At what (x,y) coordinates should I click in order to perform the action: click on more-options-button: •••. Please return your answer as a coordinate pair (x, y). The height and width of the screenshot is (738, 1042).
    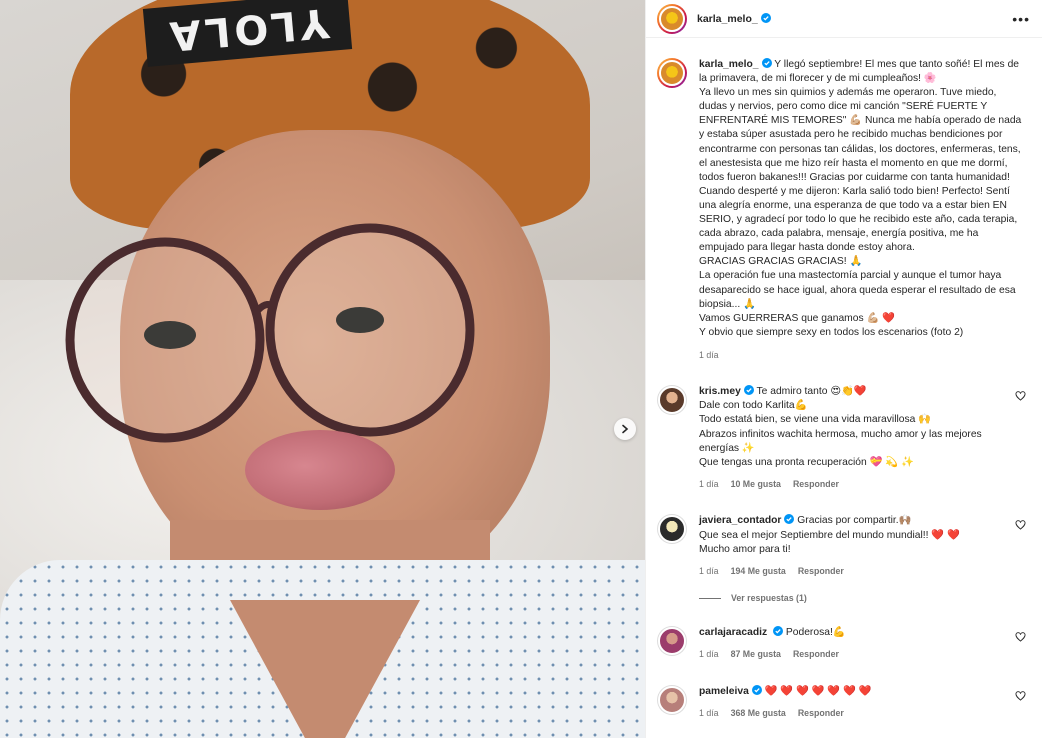
    Looking at the image, I should click on (1021, 19).